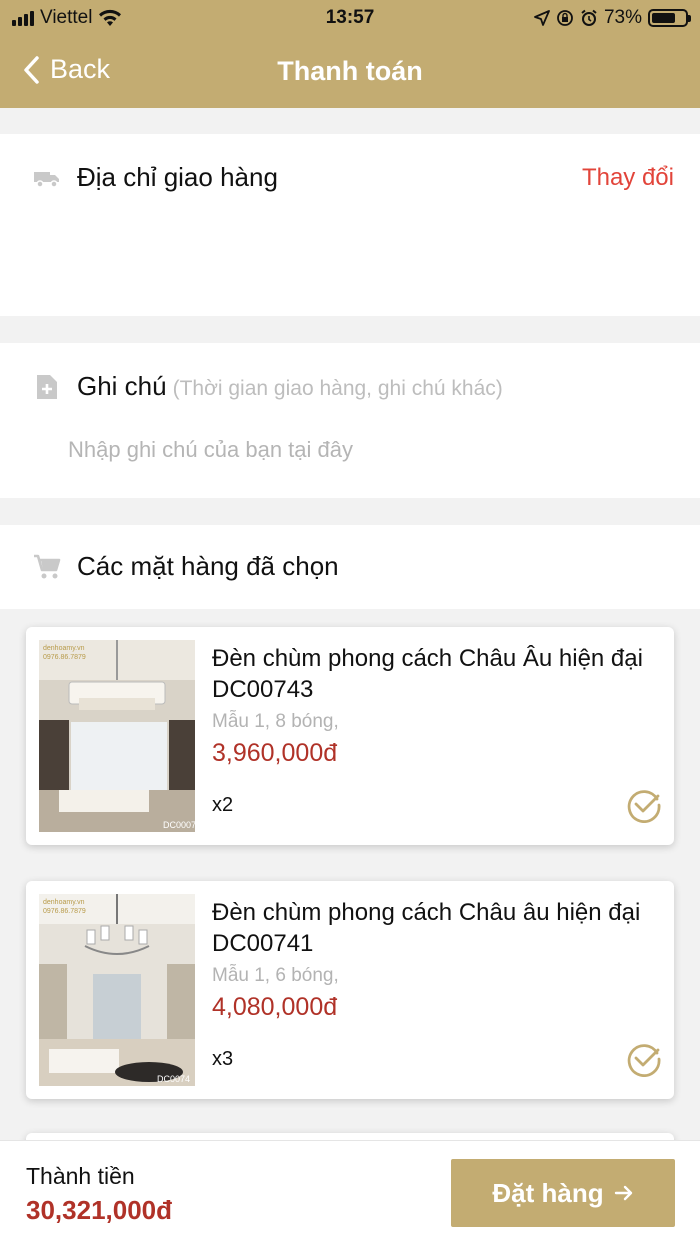 The width and height of the screenshot is (700, 1245). I want to click on battery-percent: 73%, so click(622, 17).